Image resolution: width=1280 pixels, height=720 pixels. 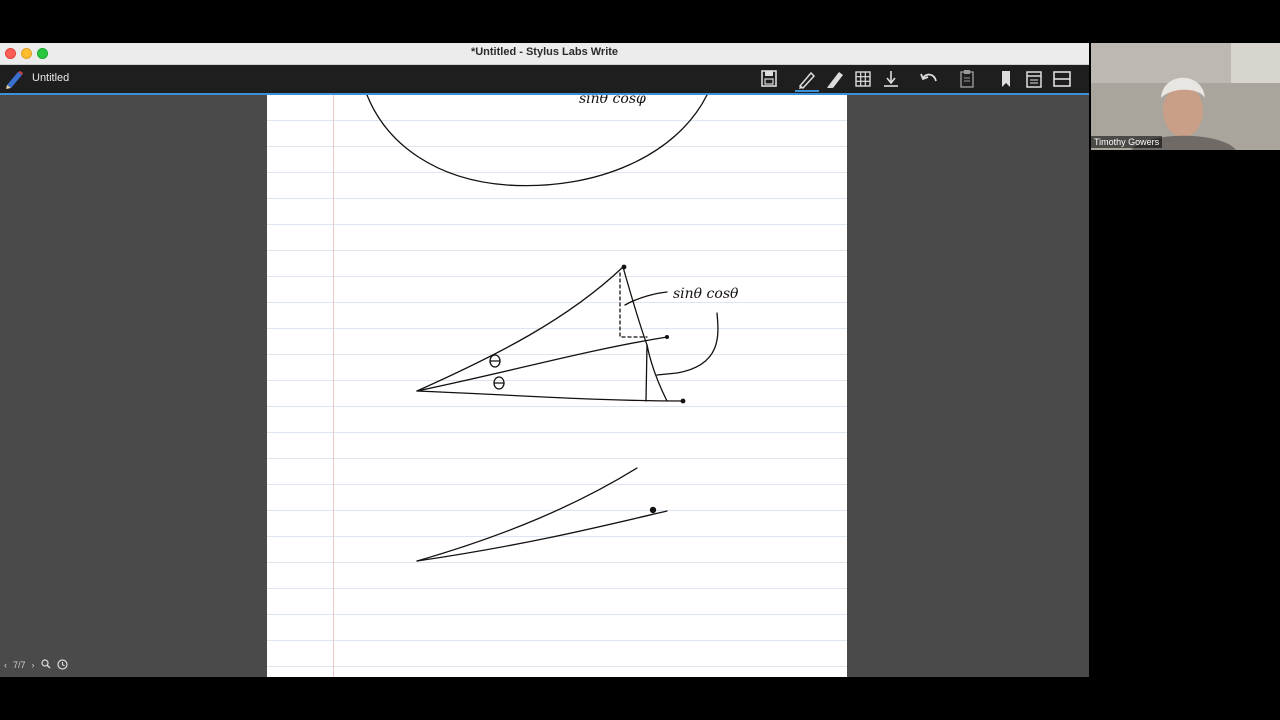 I want to click on webcam-video: Timothy Gowers, so click(x=1185, y=96).